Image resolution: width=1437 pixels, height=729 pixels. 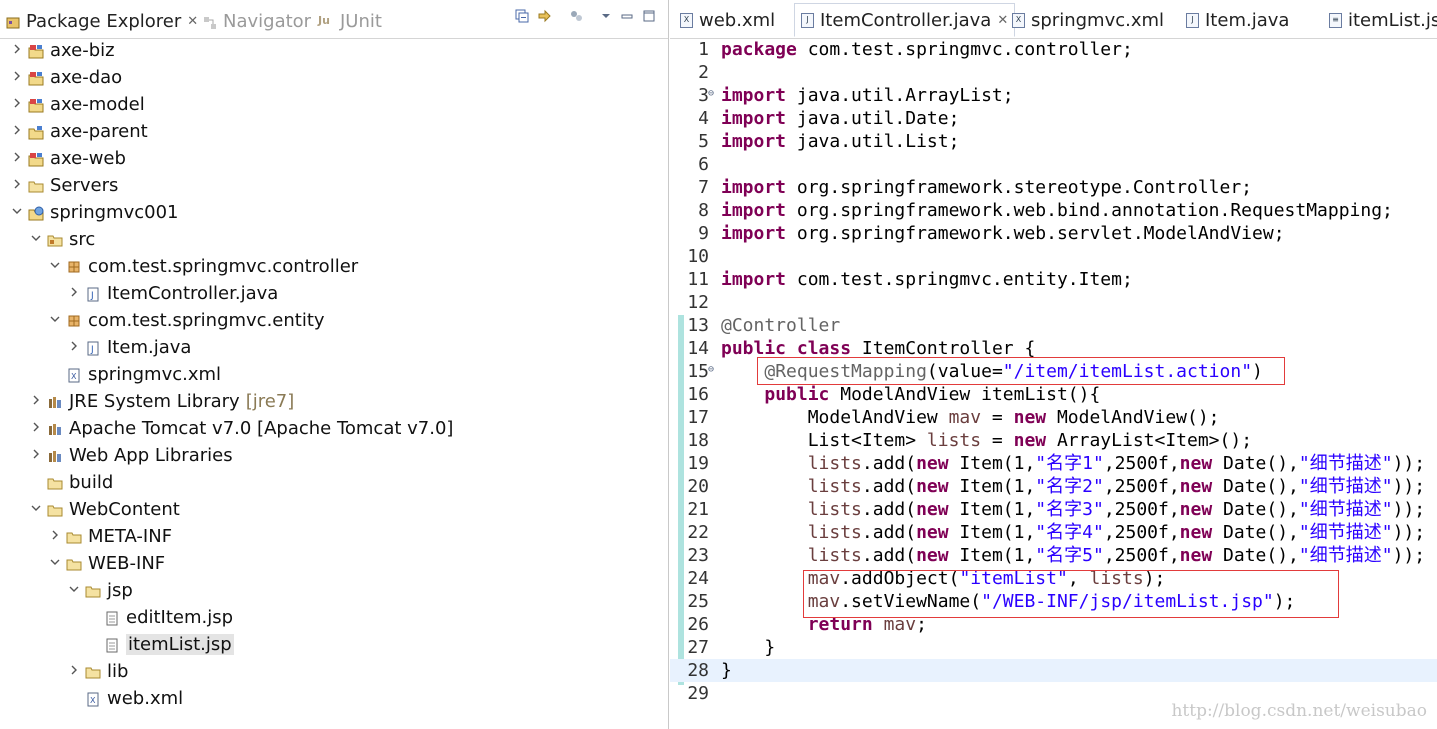 I want to click on tree-item-springmvc001: springmvc001, so click(x=94, y=212).